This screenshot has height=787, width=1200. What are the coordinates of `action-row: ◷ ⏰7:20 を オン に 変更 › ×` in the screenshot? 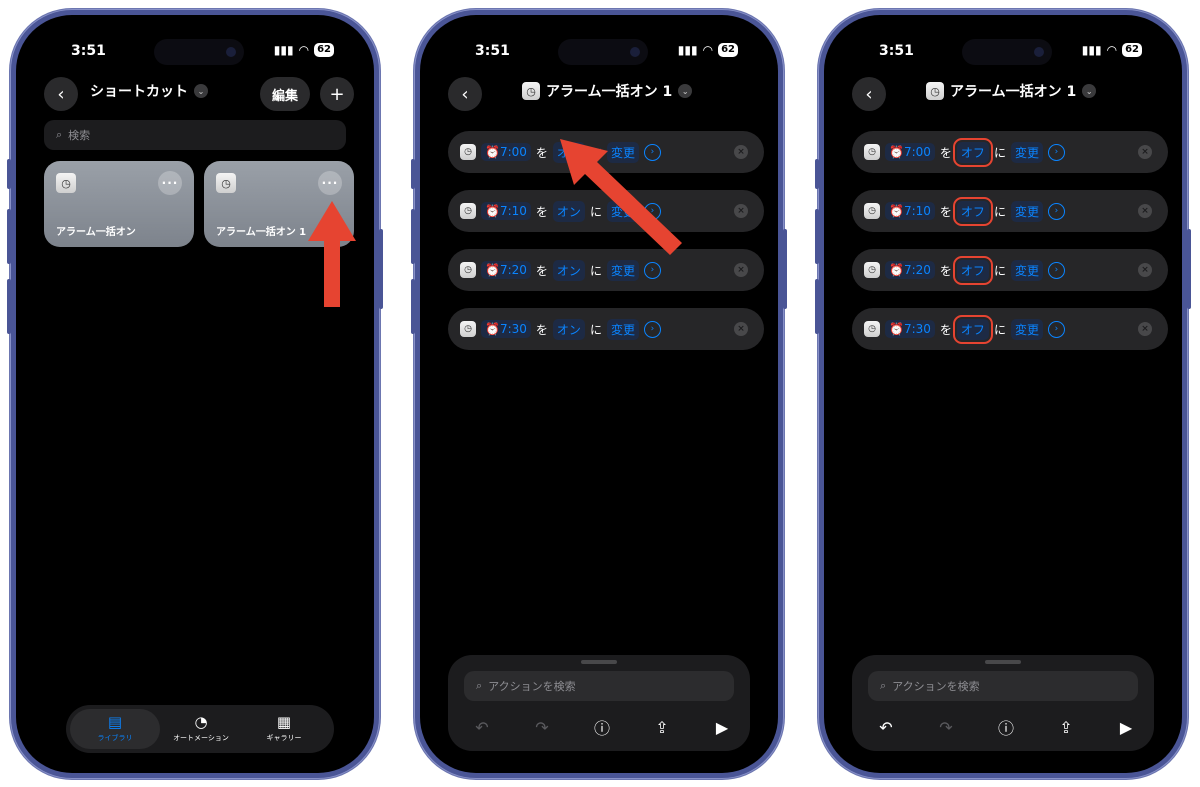 It's located at (606, 270).